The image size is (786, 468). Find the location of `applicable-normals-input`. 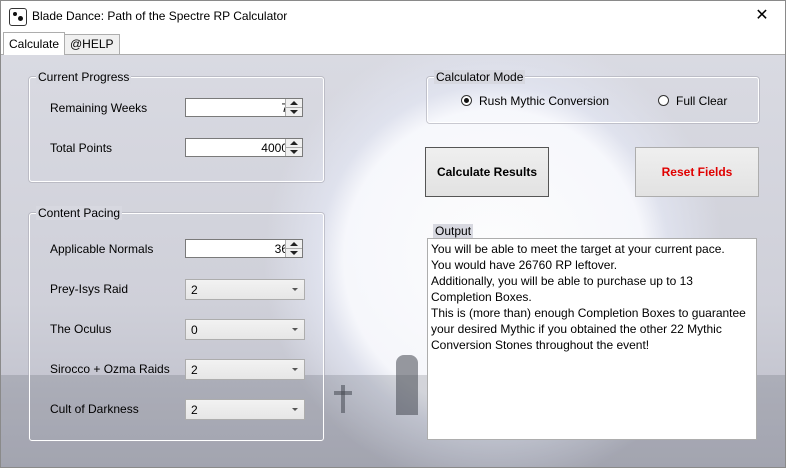

applicable-normals-input is located at coordinates (238, 248).